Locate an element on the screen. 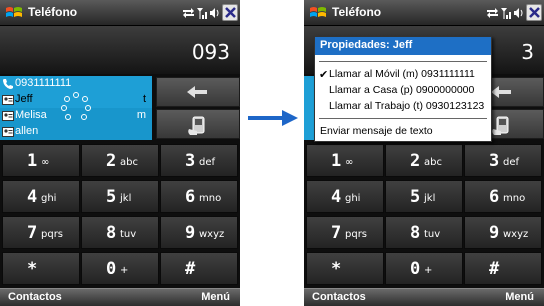  back-arrow-icon is located at coordinates (501, 92).